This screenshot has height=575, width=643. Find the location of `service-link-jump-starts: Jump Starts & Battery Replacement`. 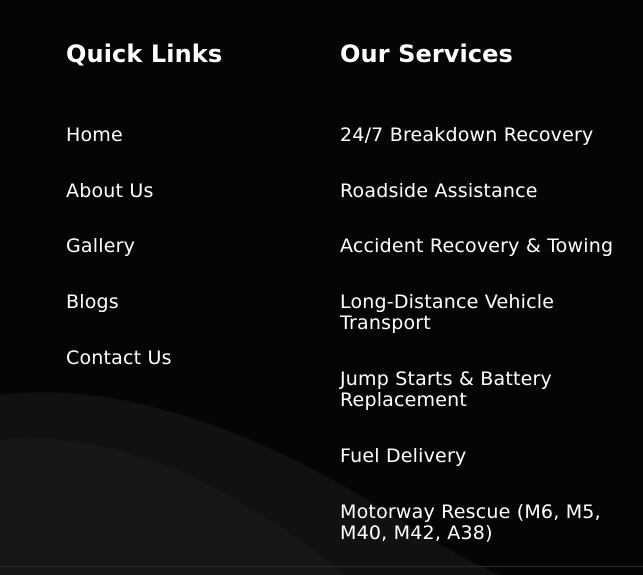

service-link-jump-starts: Jump Starts & Battery Replacement is located at coordinates (490, 390).